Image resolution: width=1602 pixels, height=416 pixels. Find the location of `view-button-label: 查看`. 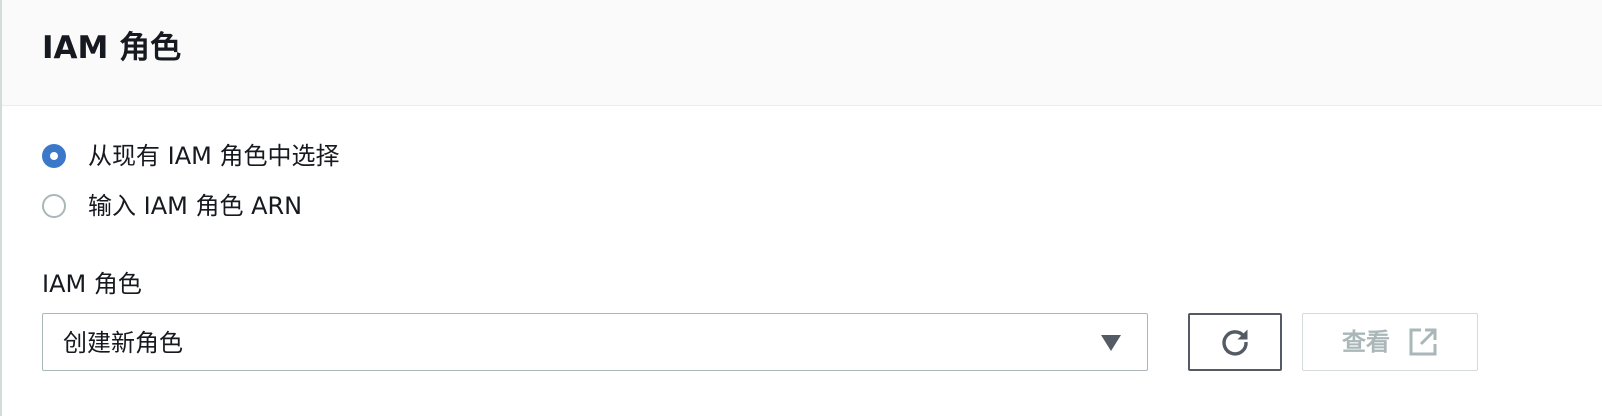

view-button-label: 查看 is located at coordinates (1366, 342).